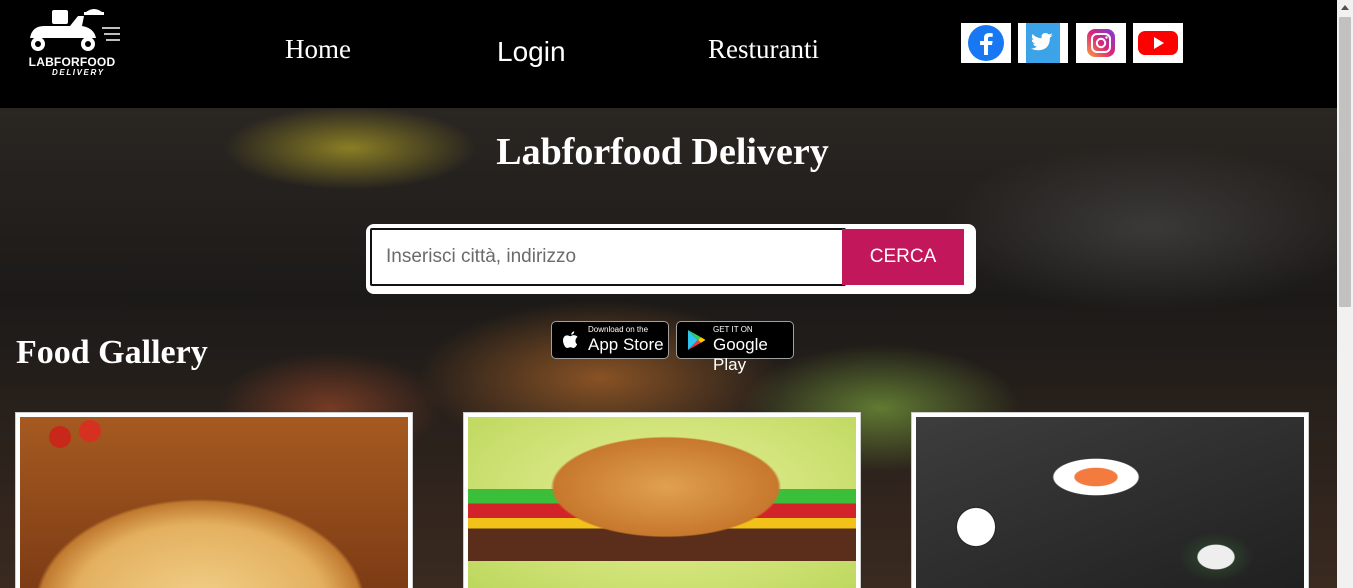  What do you see at coordinates (740, 354) in the screenshot?
I see `google-play-badge-label: Google Play` at bounding box center [740, 354].